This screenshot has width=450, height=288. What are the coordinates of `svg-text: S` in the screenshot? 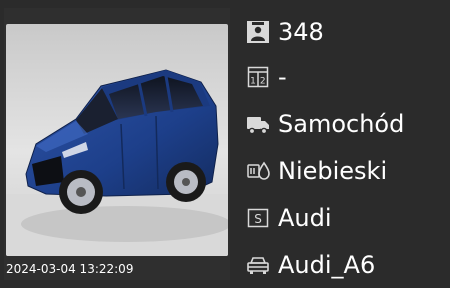 It's located at (258, 219).